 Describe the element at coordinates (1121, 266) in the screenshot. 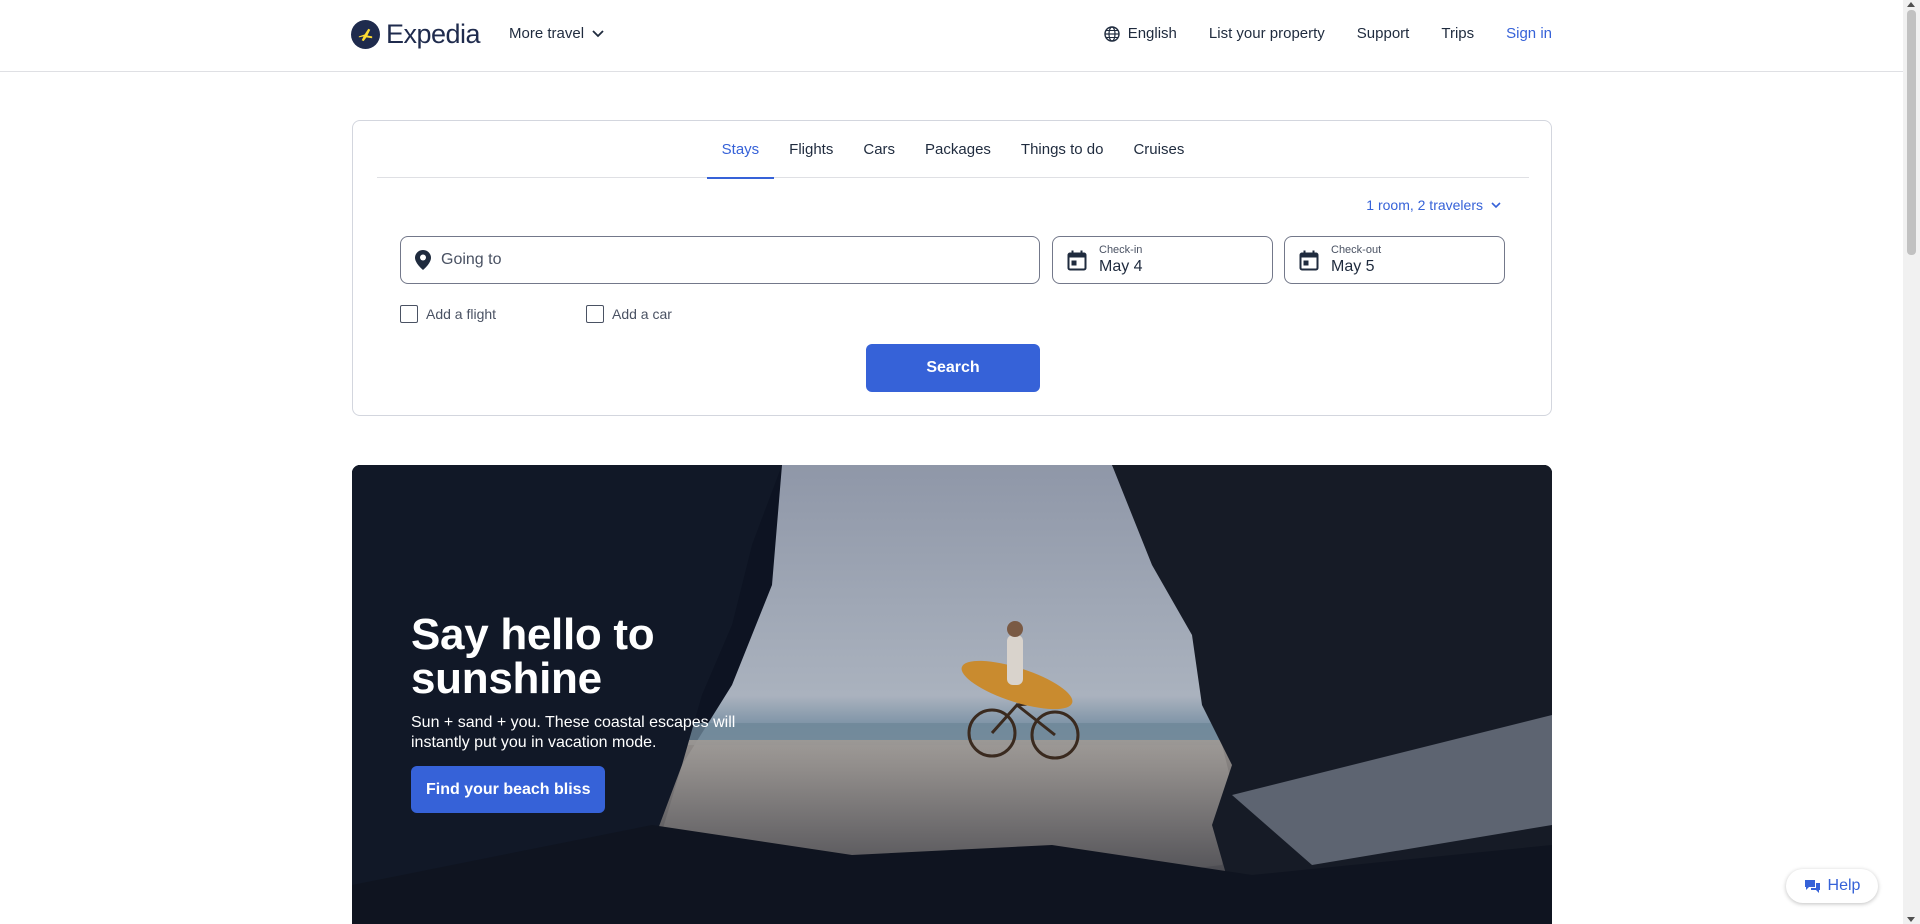

I see `check-in-value: May 4` at that location.